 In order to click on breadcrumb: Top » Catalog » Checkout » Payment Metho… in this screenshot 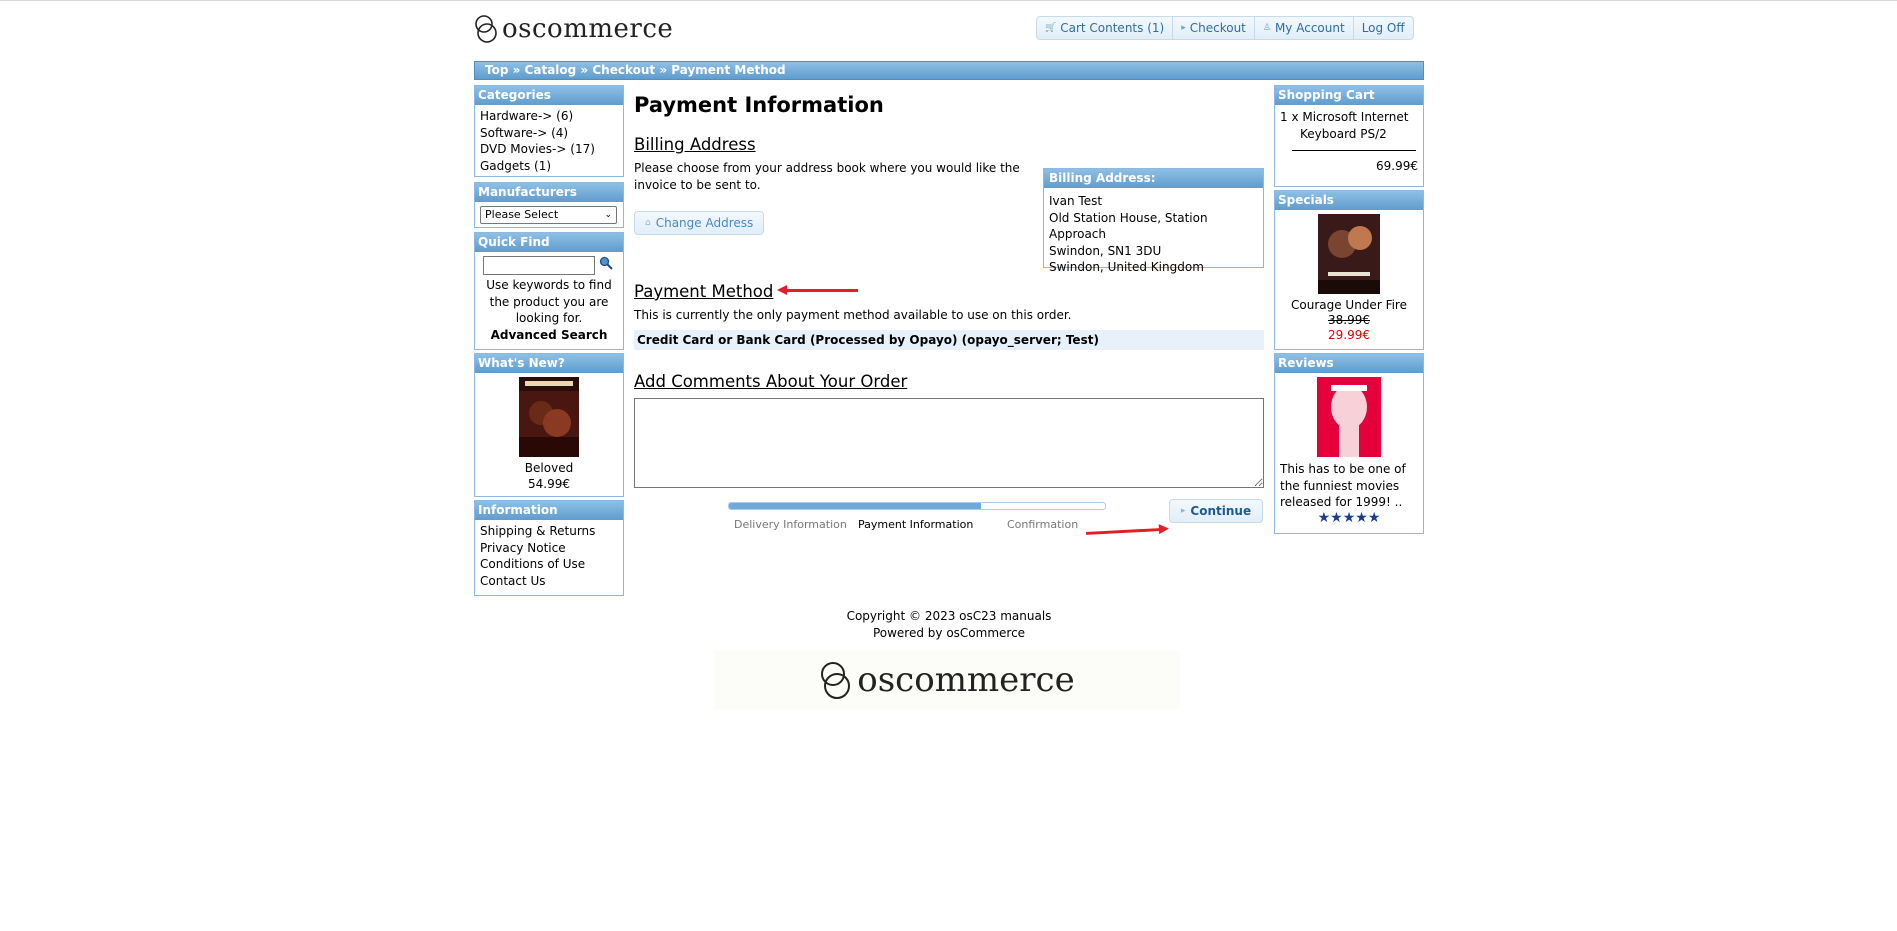, I will do `click(949, 70)`.